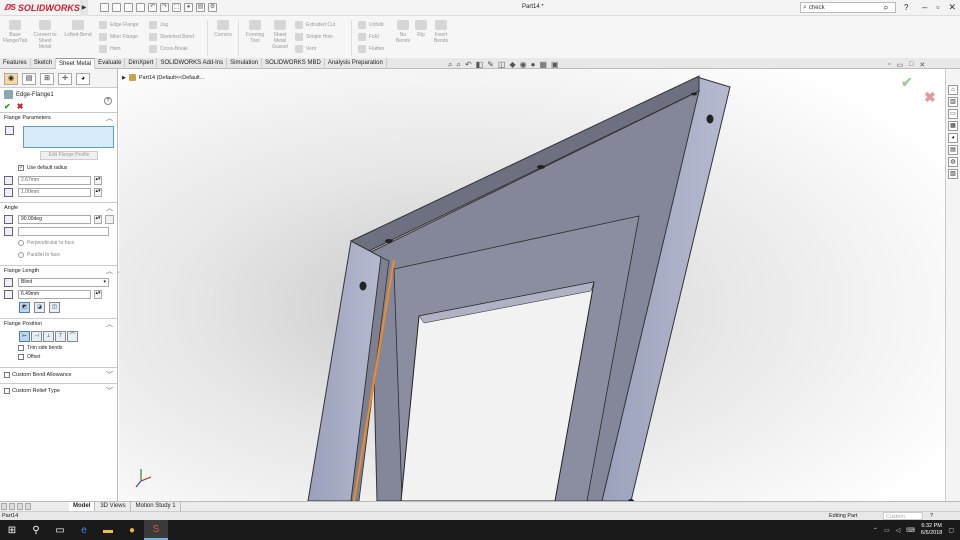 The height and width of the screenshot is (540, 960). Describe the element at coordinates (280, 35) in the screenshot. I see `gusset-button: Sheet Metal Gusset` at that location.